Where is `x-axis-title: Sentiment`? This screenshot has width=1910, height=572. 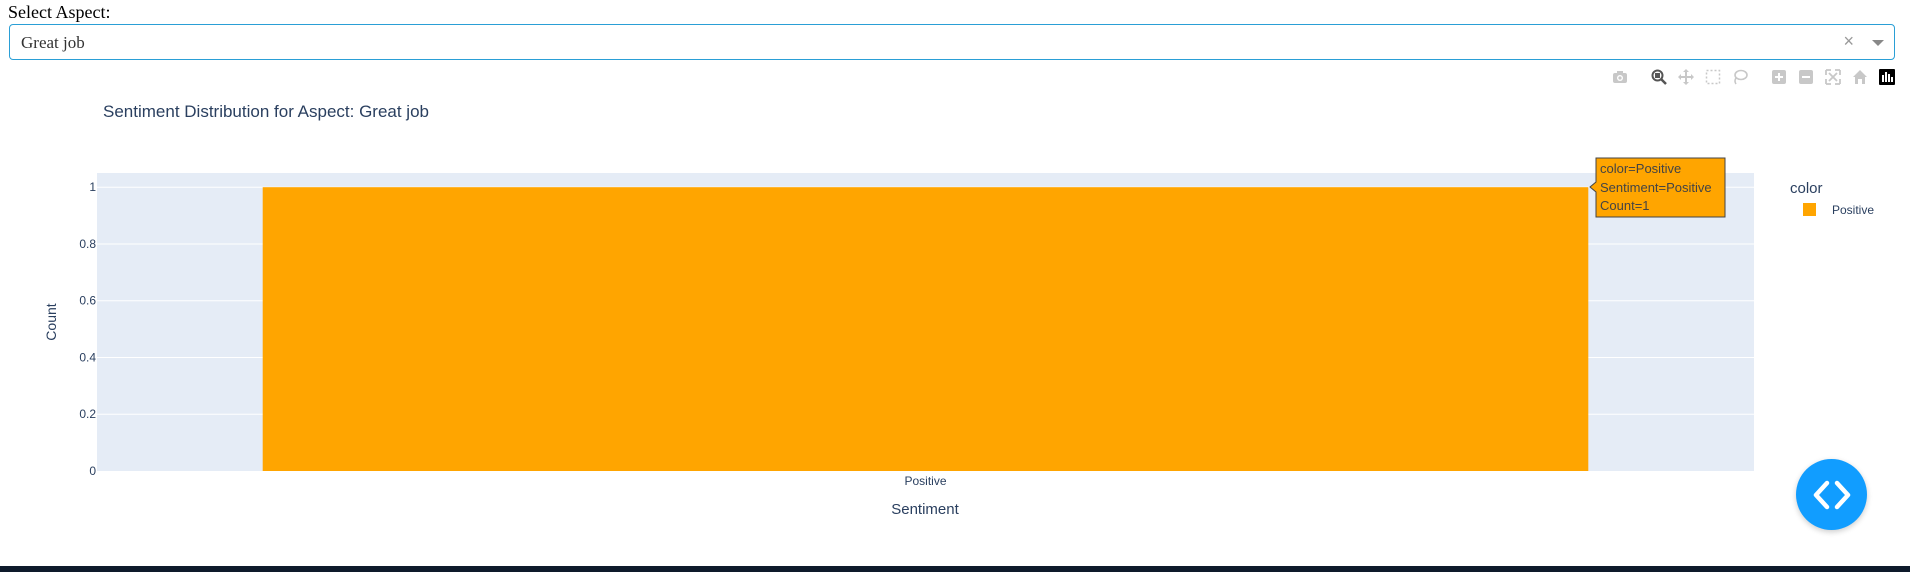
x-axis-title: Sentiment is located at coordinates (925, 509).